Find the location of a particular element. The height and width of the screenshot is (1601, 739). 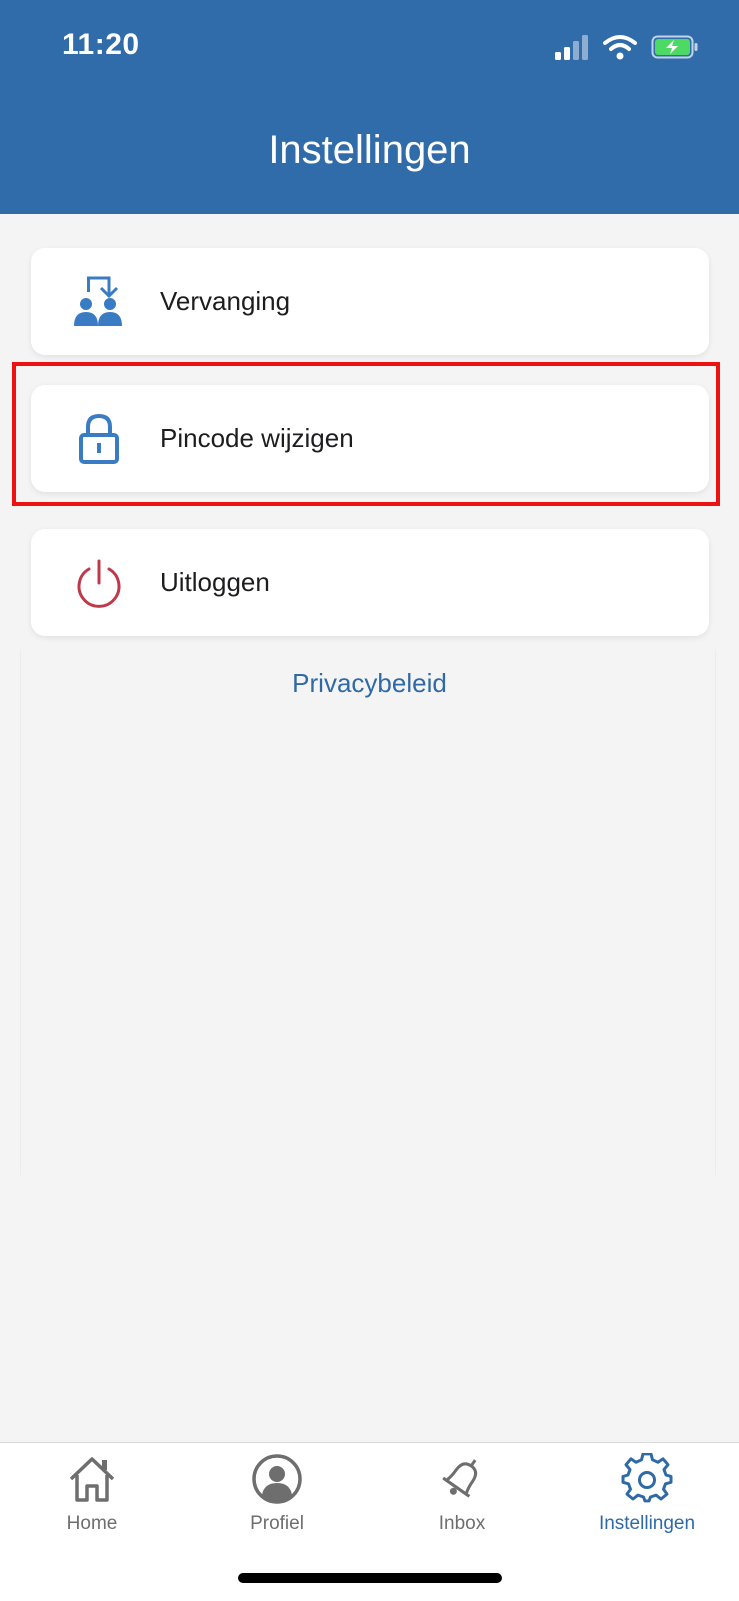

status-icons is located at coordinates (627, 47).